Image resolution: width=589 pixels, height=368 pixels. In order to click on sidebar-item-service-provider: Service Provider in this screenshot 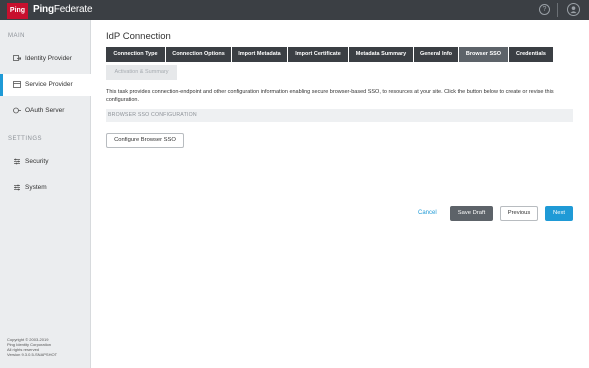, I will do `click(46, 85)`.